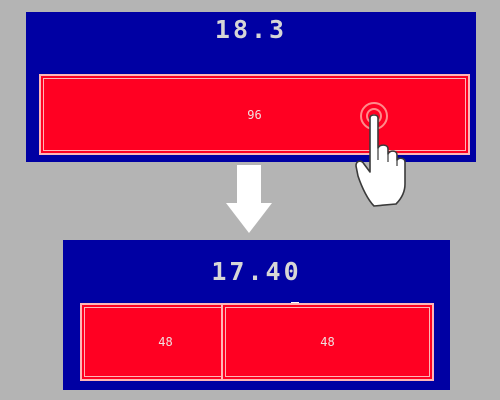 The height and width of the screenshot is (400, 500). I want to click on cell-right-button: 48, so click(327, 342).